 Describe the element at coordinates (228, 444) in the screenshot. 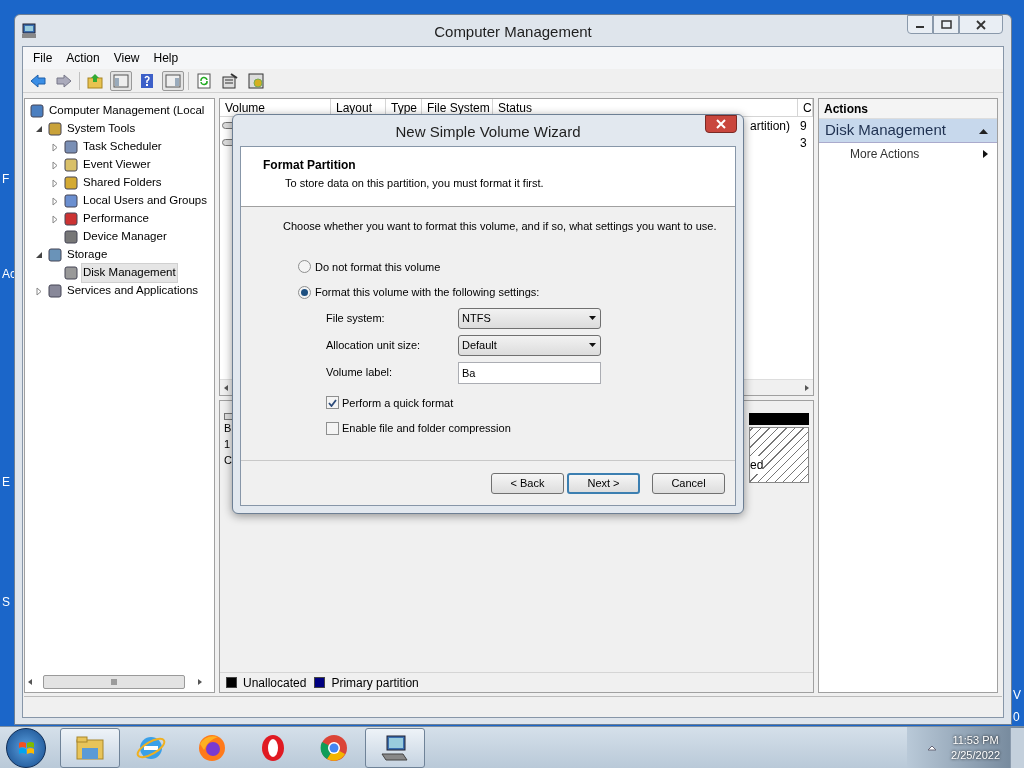

I see `disk-info-text: 1` at that location.